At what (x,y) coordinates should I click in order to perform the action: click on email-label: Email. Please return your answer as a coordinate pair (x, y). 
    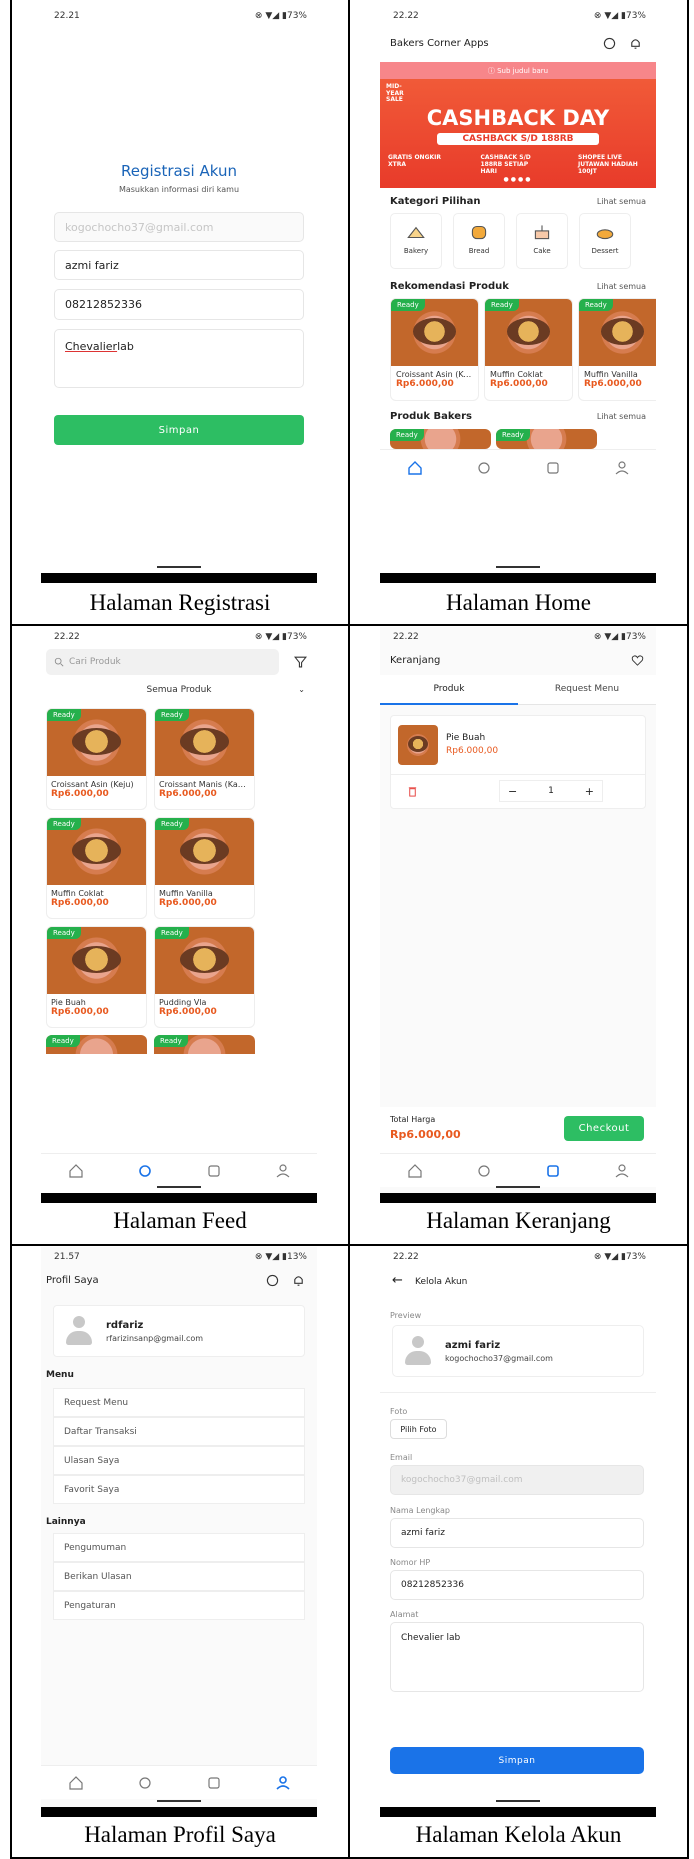
    Looking at the image, I should click on (401, 1457).